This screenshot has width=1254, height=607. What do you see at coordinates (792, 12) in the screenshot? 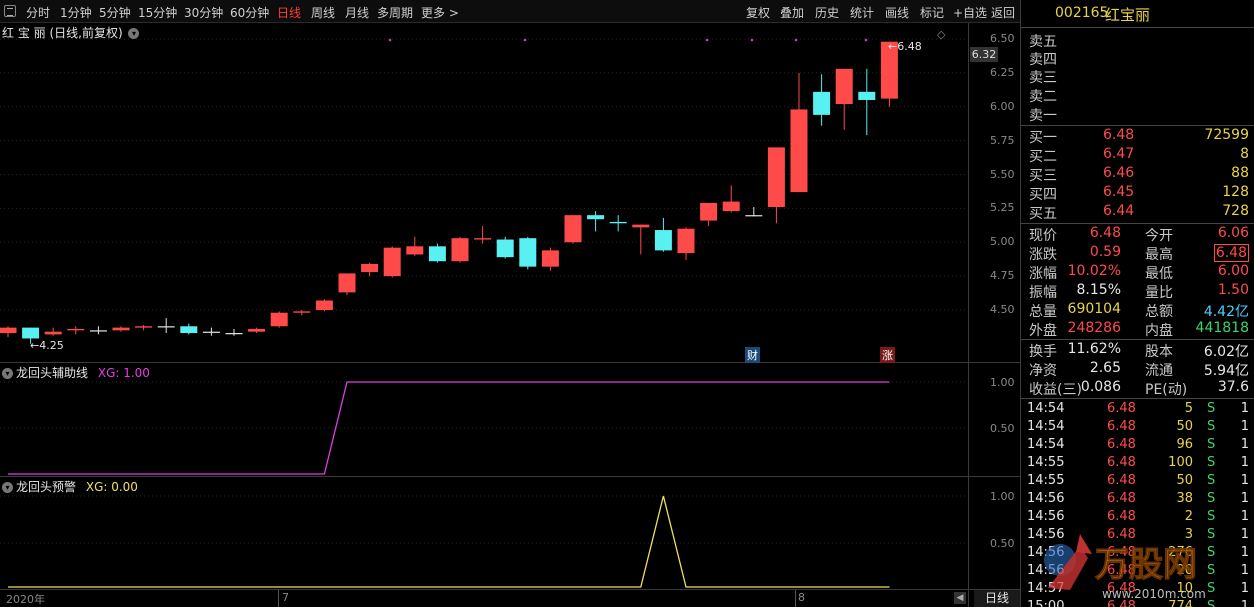
I see `overlay-button: 叠加` at bounding box center [792, 12].